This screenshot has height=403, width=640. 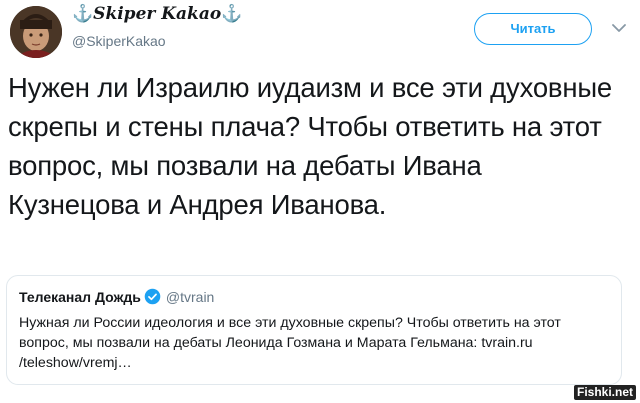 I want to click on author-display-name: ⚓Skiper Kakao⚓, so click(x=157, y=14).